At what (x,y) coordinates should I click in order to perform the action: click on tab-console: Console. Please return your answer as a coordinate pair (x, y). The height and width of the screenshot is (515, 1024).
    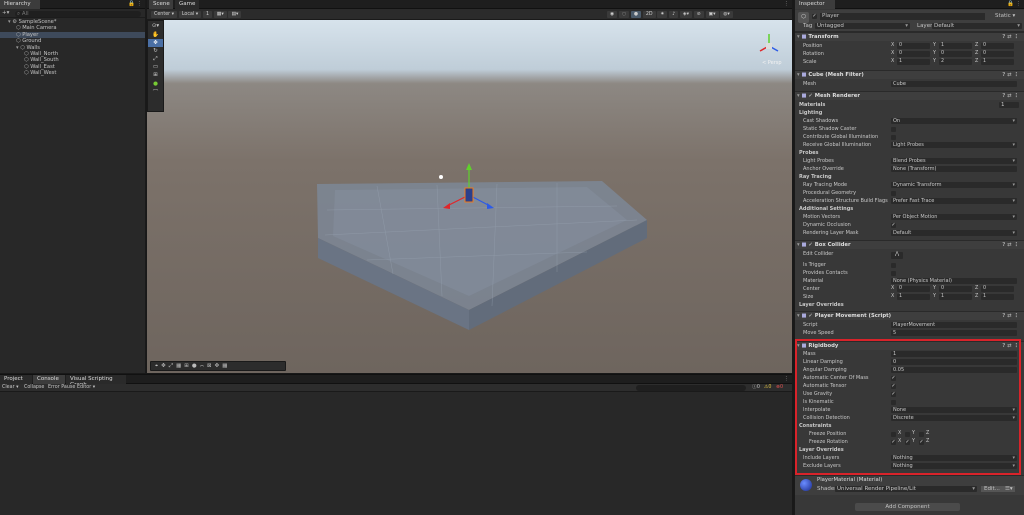
    Looking at the image, I should click on (49, 379).